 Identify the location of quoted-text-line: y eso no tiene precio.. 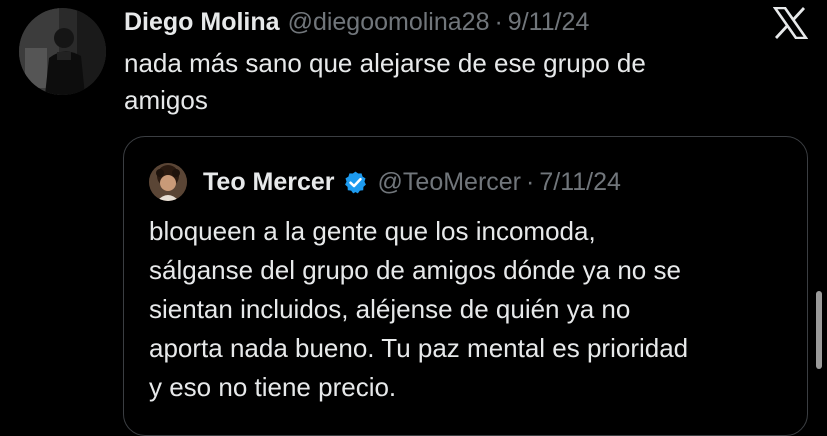
(273, 387).